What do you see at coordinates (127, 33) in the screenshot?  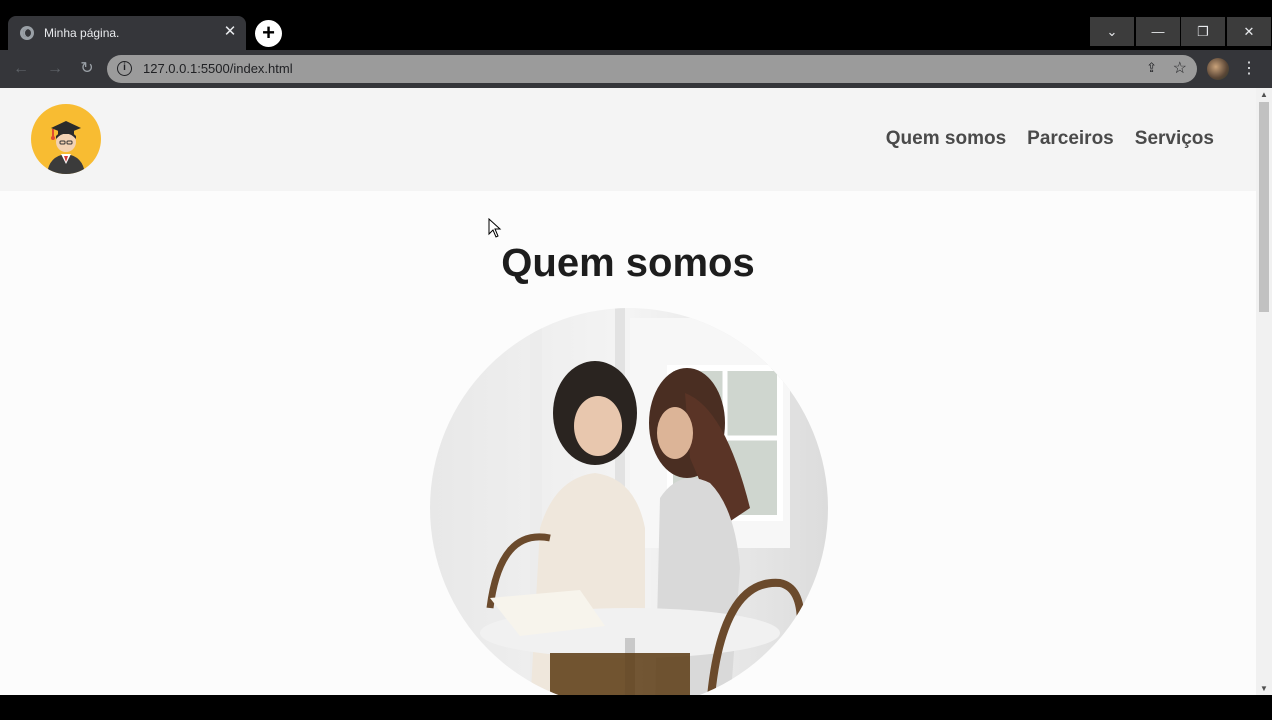 I see `browser-tab: Minha página. ✕` at bounding box center [127, 33].